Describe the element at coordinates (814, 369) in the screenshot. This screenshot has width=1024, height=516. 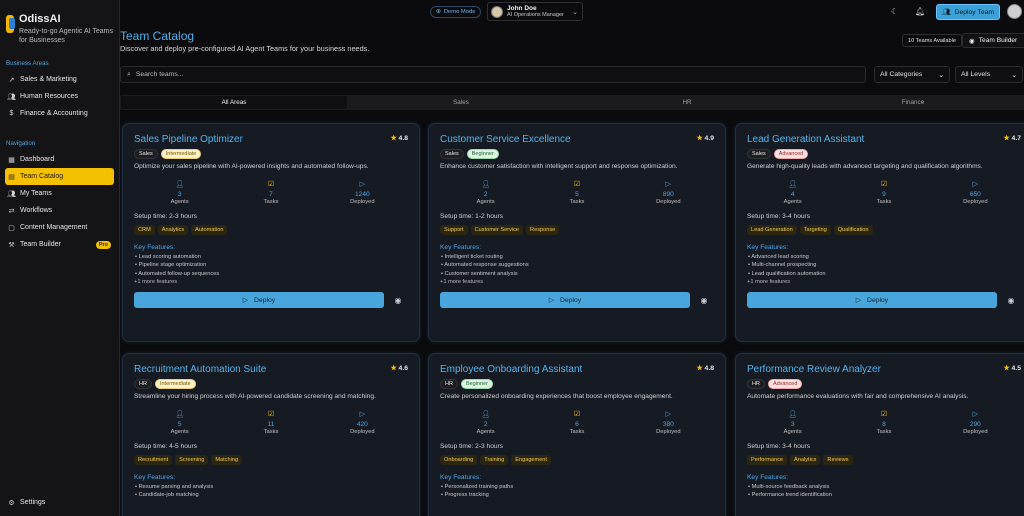
I see `team-title: Performance Review Analyzer` at that location.